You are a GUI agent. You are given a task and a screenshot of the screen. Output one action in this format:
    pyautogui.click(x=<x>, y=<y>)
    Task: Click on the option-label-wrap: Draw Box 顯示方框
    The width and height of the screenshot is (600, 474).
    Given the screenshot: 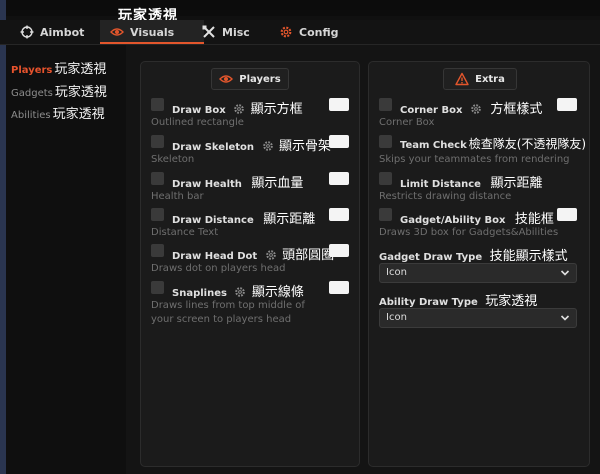 What is the action you would take?
    pyautogui.click(x=237, y=107)
    